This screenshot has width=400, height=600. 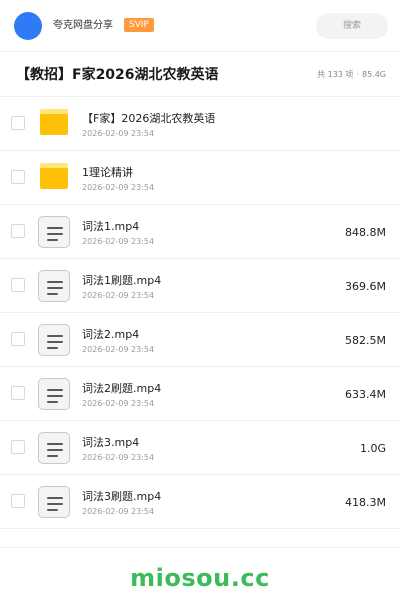 What do you see at coordinates (200, 448) in the screenshot?
I see `list-item: 词法3.mp4 2026-02-09 23:54 1.0G` at bounding box center [200, 448].